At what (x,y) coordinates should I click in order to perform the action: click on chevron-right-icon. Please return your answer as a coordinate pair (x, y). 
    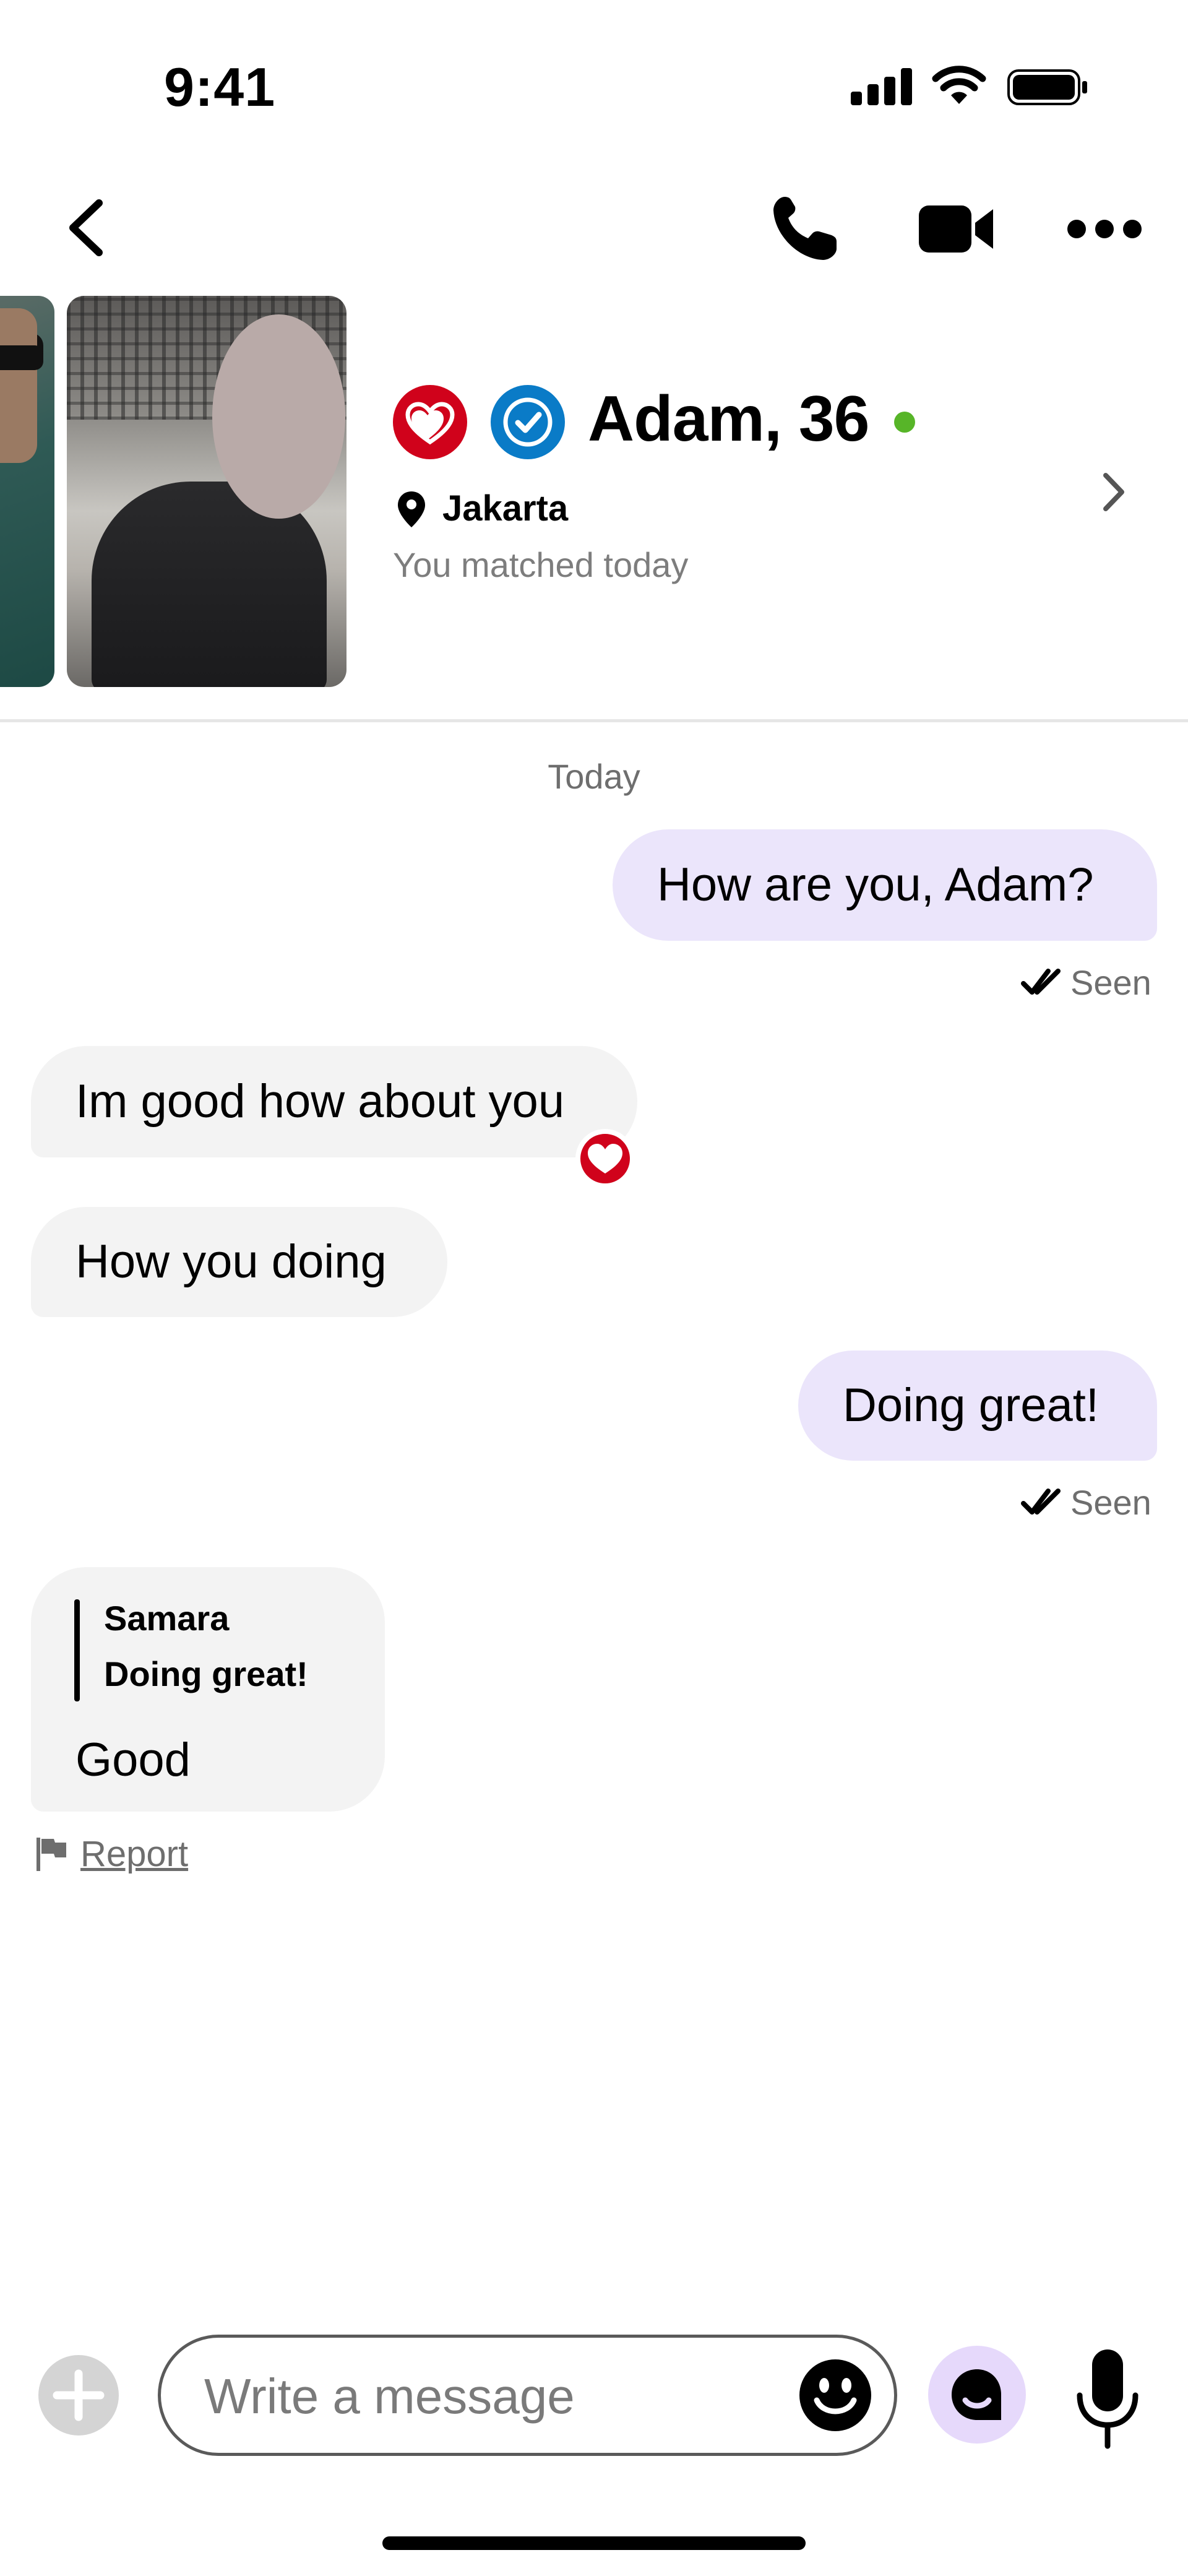
    Looking at the image, I should click on (1113, 492).